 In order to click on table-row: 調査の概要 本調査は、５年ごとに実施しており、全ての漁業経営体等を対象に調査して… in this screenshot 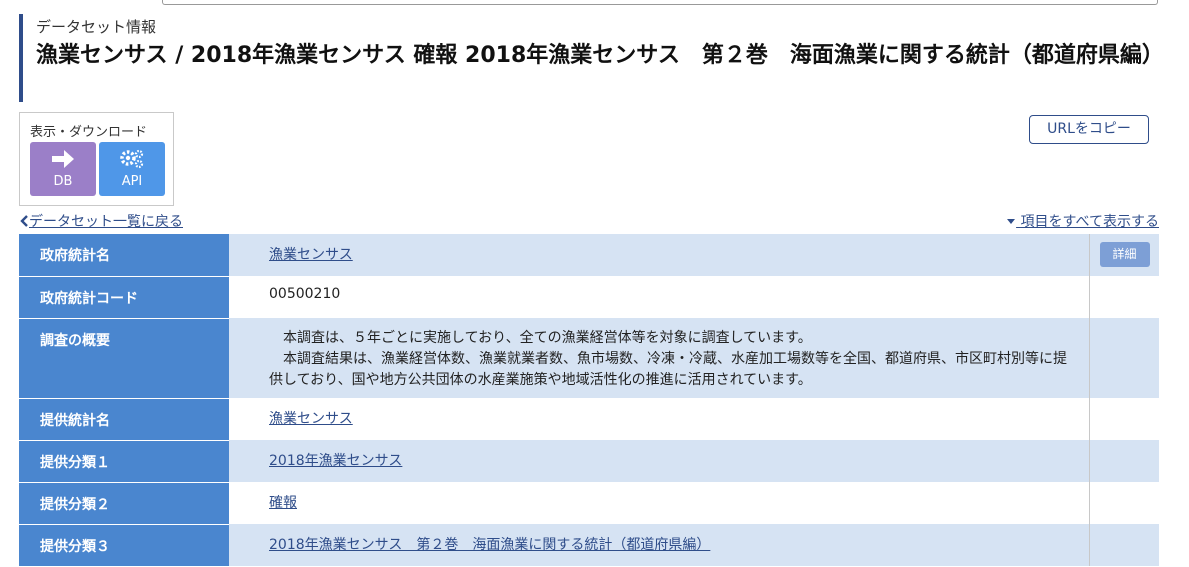, I will do `click(589, 358)`.